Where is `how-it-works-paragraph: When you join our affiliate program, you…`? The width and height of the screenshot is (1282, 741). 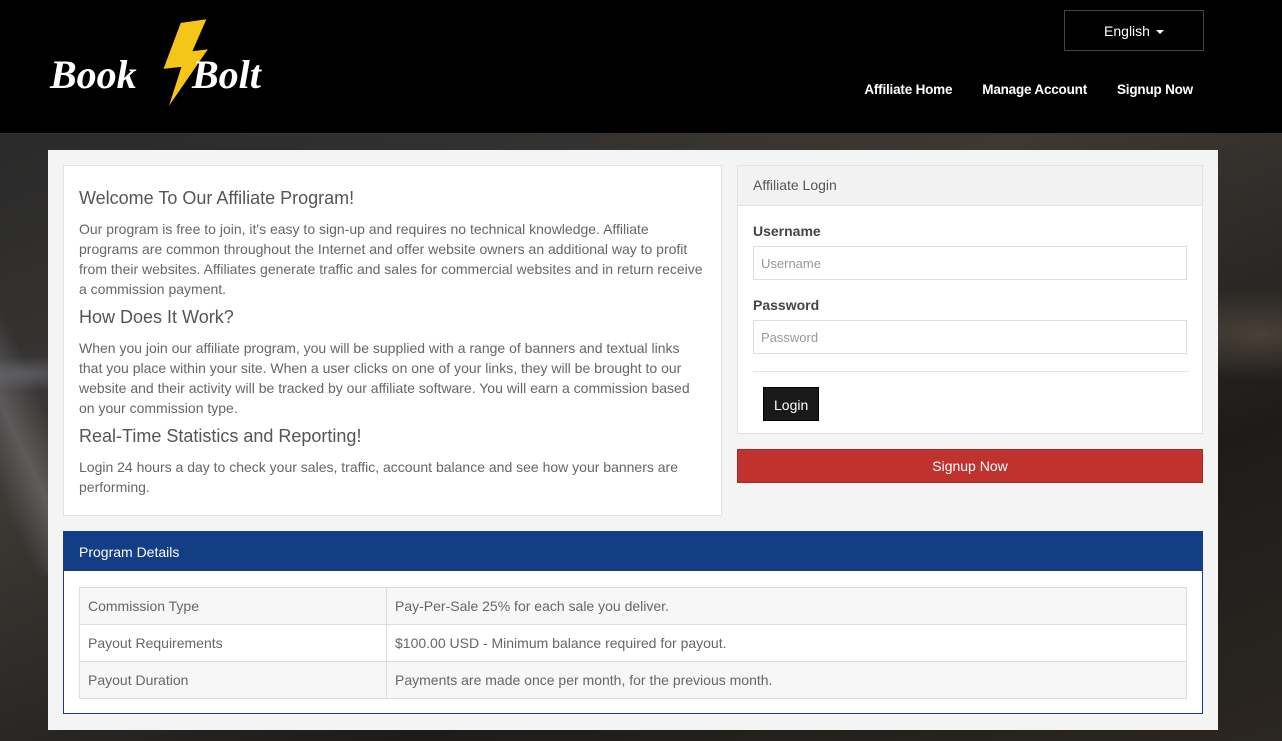 how-it-works-paragraph: When you join our affiliate program, you… is located at coordinates (384, 378).